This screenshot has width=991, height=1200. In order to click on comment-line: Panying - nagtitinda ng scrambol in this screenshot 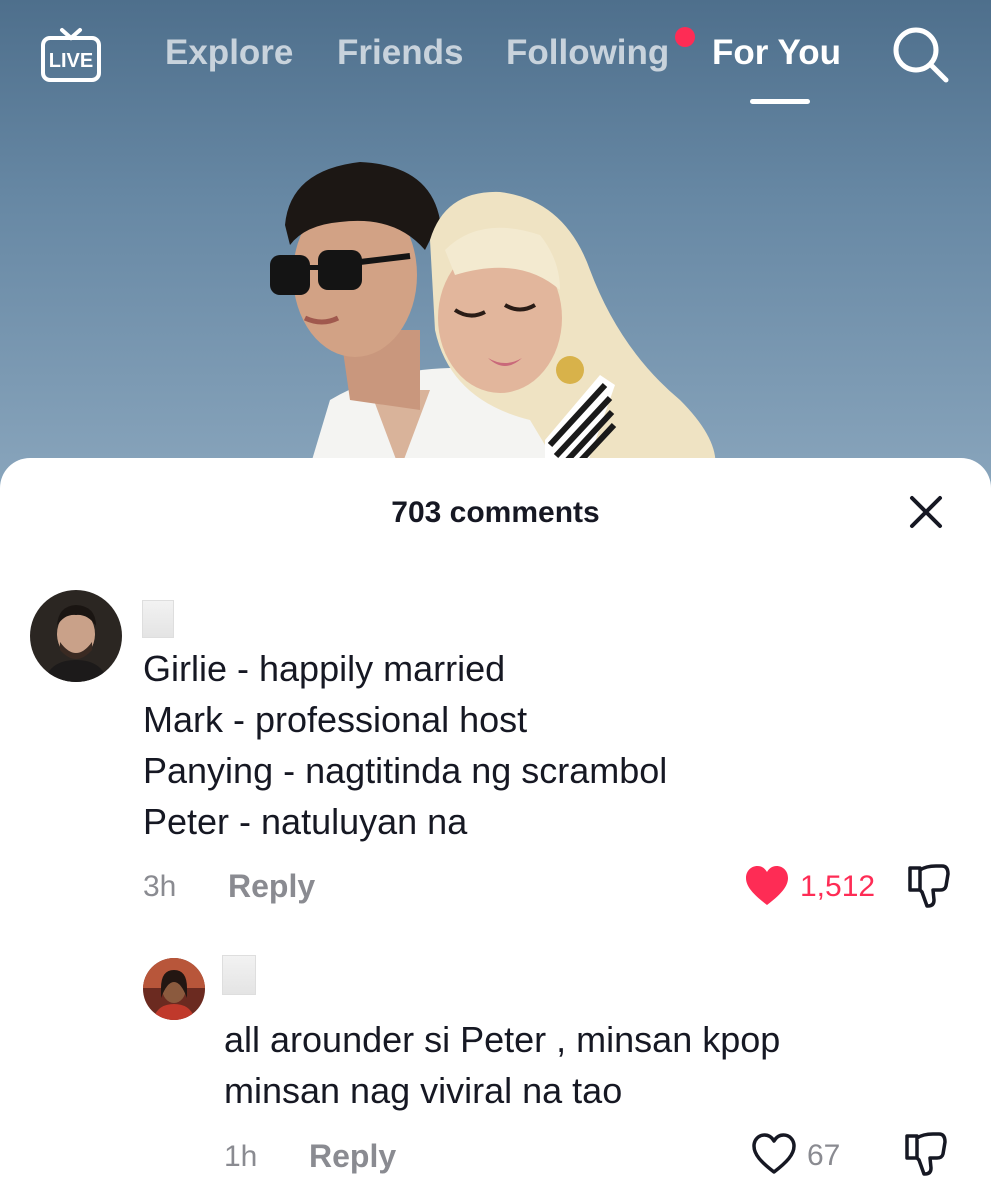, I will do `click(405, 770)`.